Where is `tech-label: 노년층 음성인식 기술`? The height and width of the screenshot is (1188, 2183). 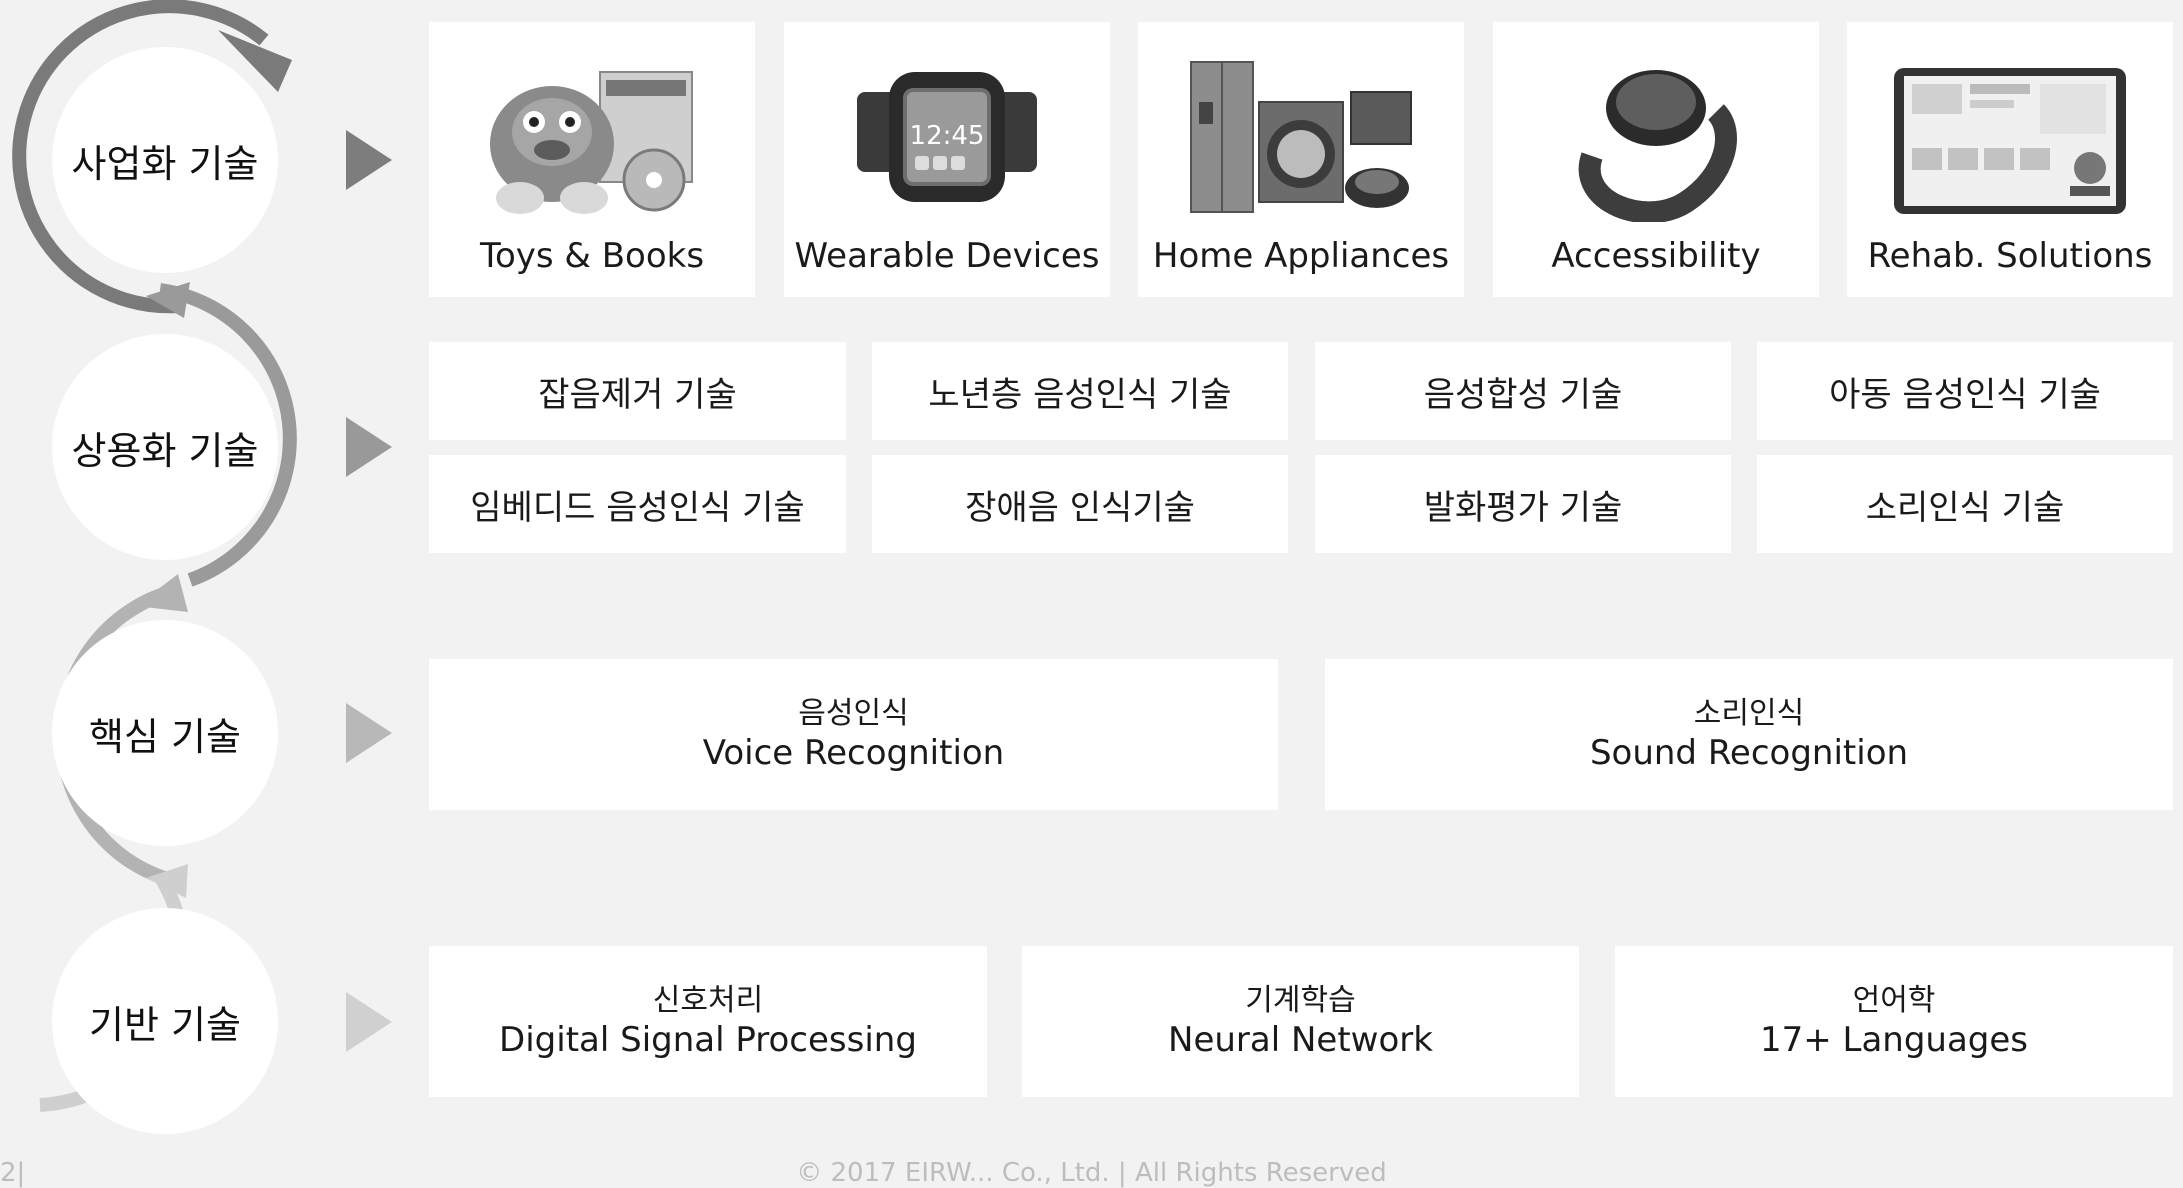
tech-label: 노년층 음성인식 기술 is located at coordinates (1080, 394).